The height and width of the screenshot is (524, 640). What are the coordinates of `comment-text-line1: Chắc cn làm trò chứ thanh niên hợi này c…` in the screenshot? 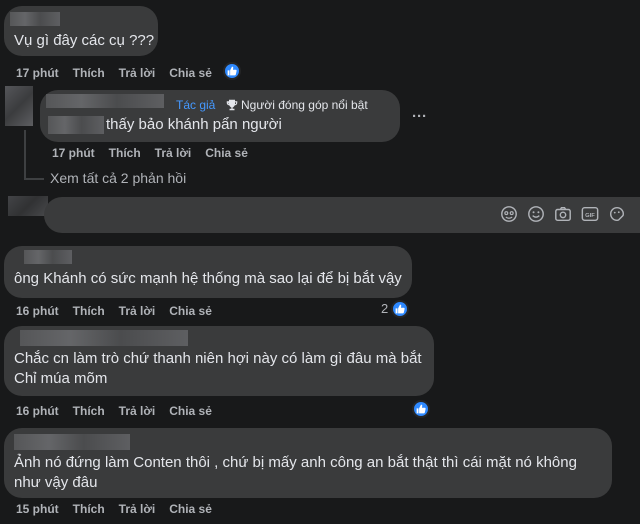 It's located at (218, 358).